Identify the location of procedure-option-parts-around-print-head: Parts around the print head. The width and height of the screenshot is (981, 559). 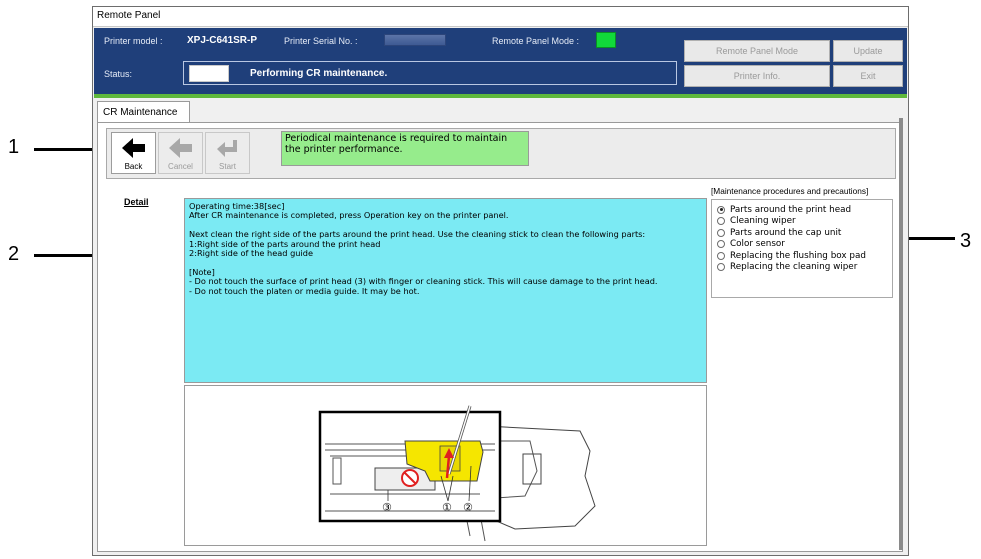
(802, 210).